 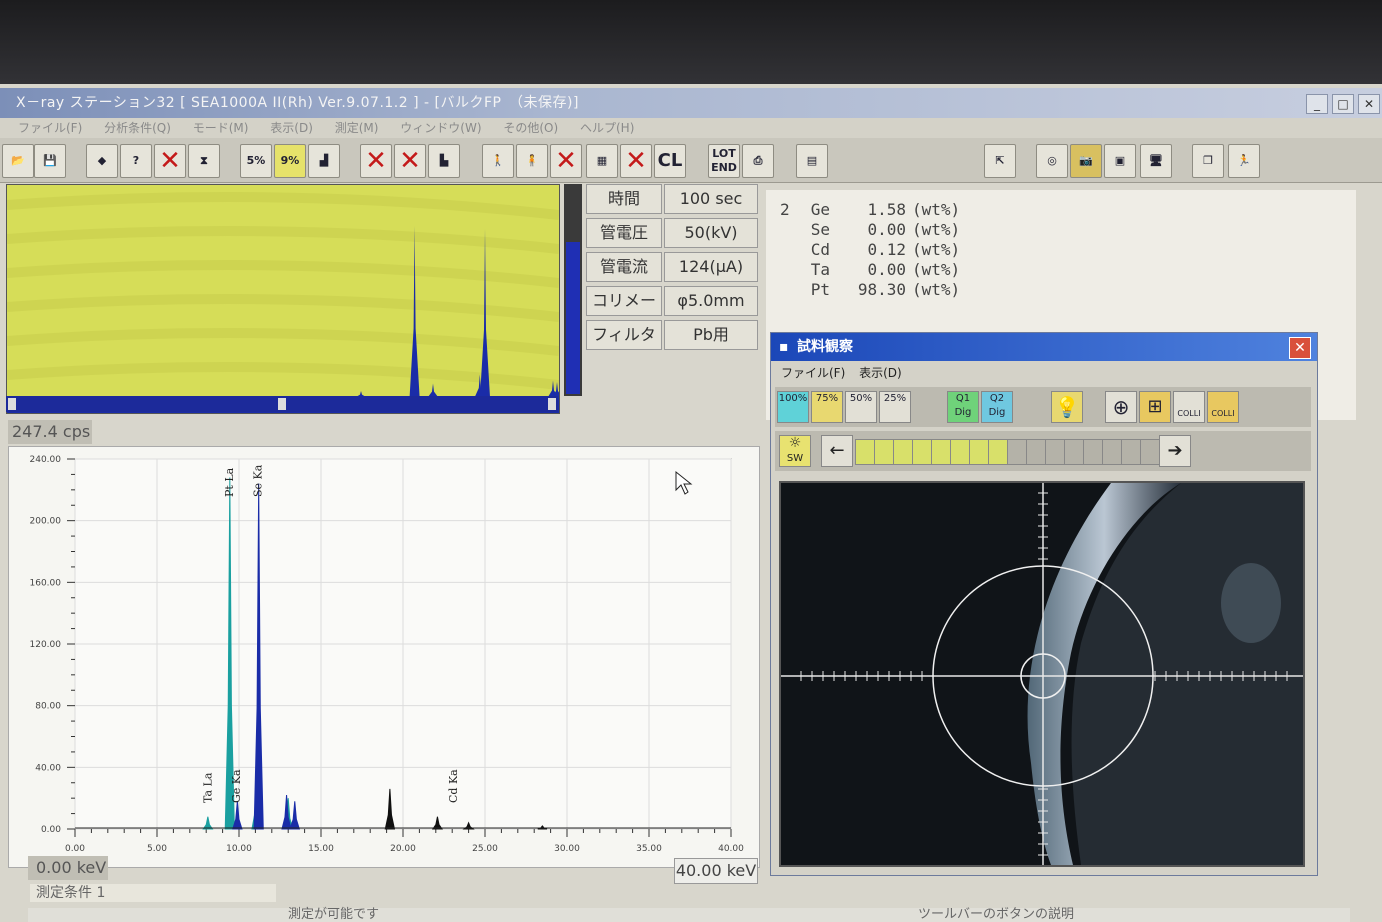 I want to click on scroll-left-handle, so click(x=12, y=404).